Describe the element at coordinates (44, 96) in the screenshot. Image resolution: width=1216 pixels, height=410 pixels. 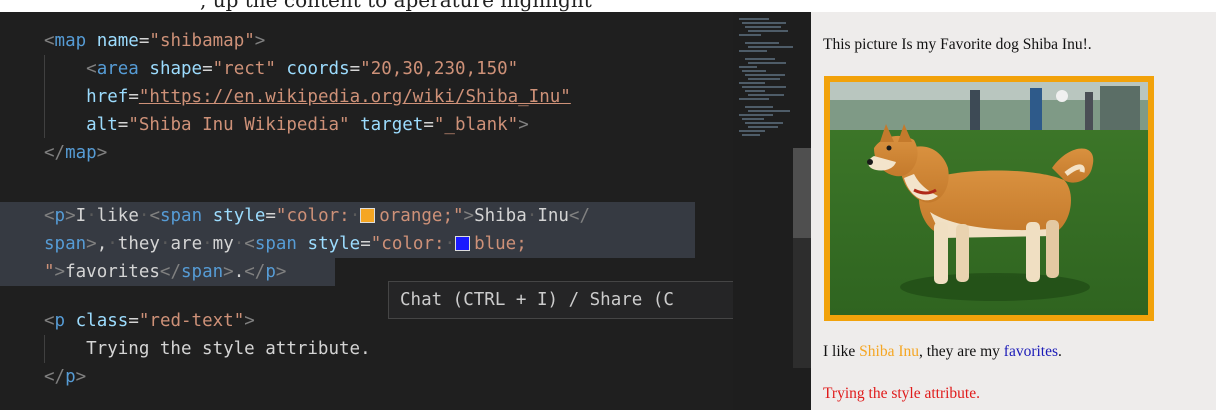
I see `indent-guide` at that location.